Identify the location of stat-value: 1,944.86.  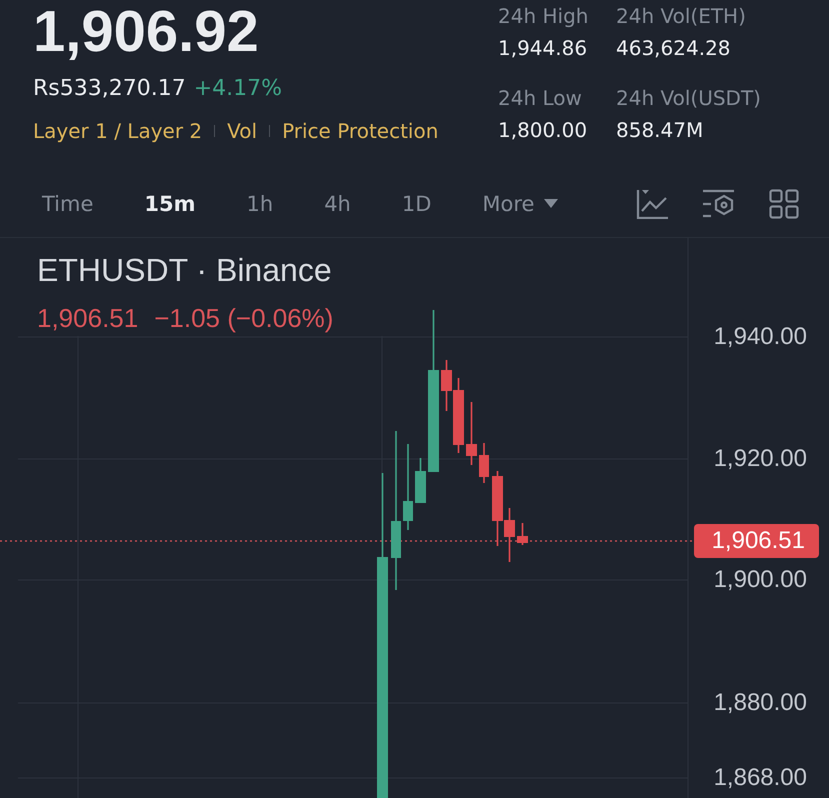
(543, 48).